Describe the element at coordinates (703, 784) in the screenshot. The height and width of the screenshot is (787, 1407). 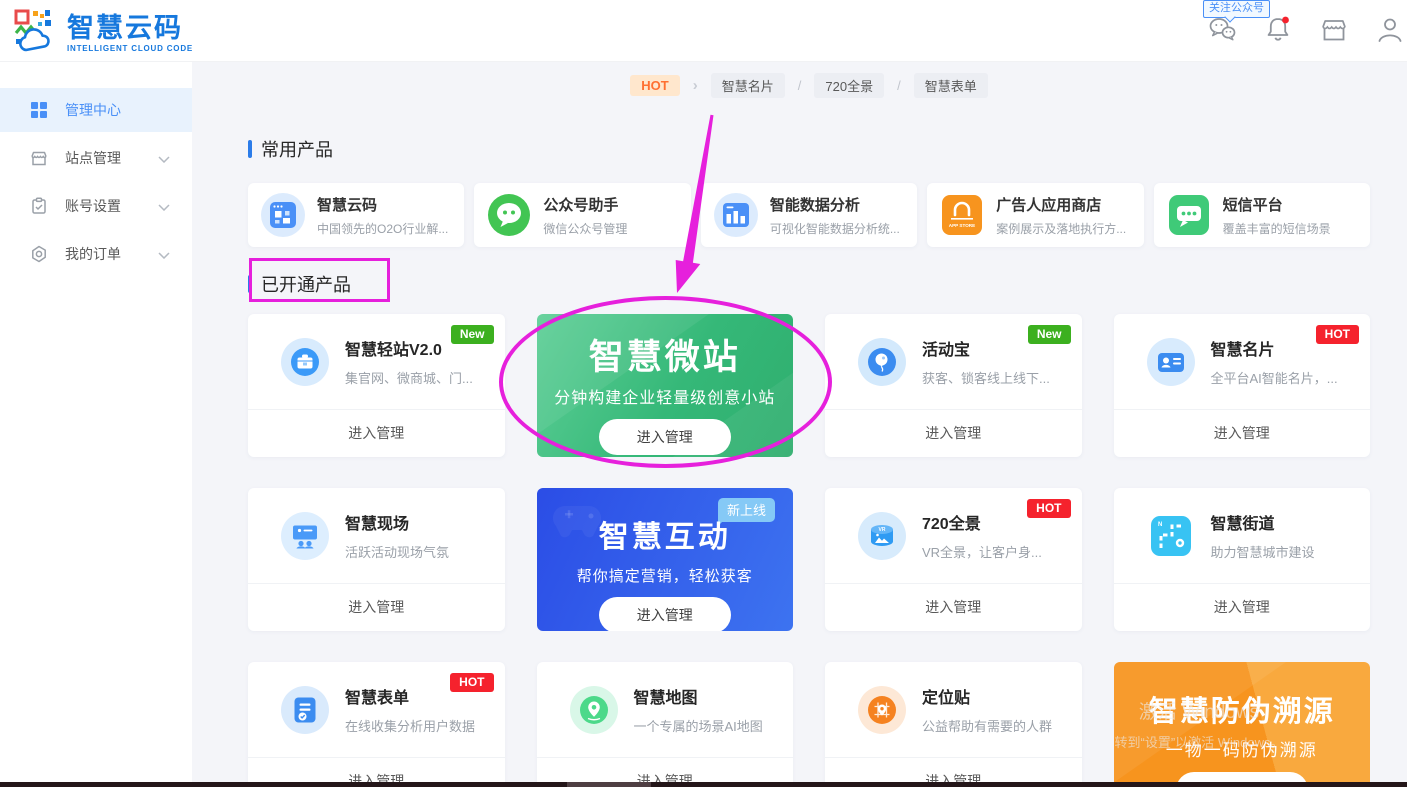
I see `bottom-edge-bar` at that location.